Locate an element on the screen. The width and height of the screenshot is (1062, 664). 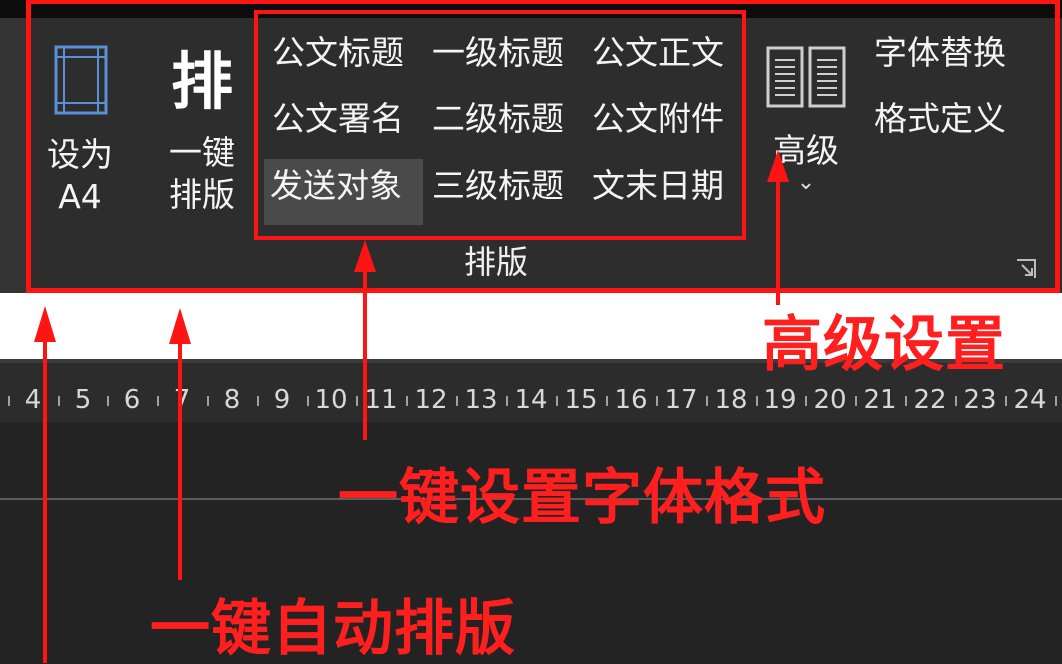
annotation-one-key-font-format: 一键设置字体格式 is located at coordinates (582, 498).